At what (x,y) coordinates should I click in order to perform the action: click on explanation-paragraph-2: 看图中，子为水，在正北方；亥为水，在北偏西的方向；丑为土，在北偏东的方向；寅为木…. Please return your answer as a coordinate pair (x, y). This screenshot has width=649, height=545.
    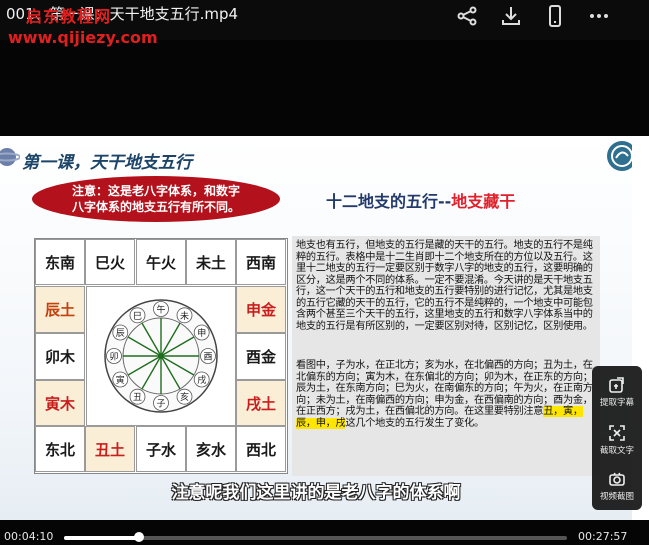
    Looking at the image, I should click on (447, 394).